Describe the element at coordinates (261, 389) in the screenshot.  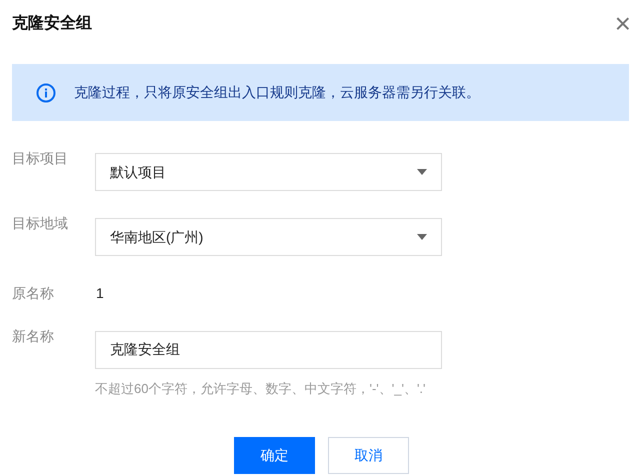
I see `hint-text: 不超过60个字符，允许字母、数字、中文字符，'-'、'_'、'.'` at that location.